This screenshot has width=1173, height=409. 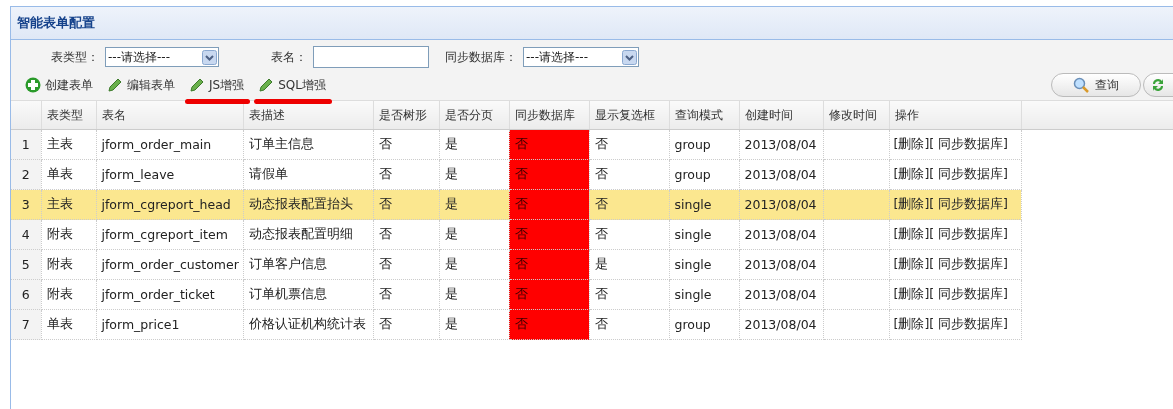 What do you see at coordinates (308, 294) in the screenshot?
I see `table-cell: 订单机票信息` at bounding box center [308, 294].